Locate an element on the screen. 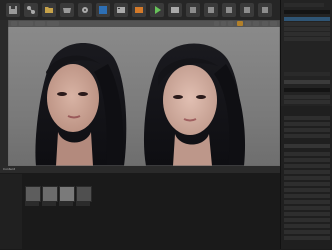 This screenshot has width=332, height=250. maximize-viewport-icon is located at coordinates (273, 23).